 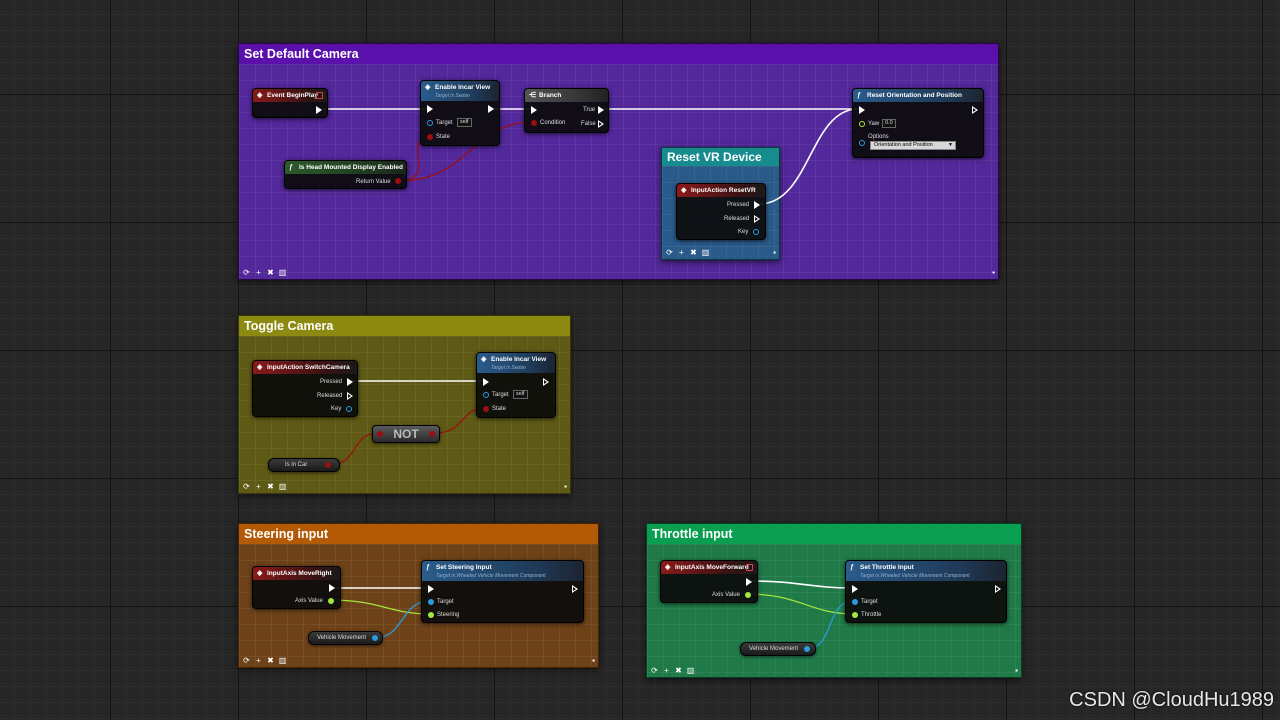 I want to click on options-dropdown: Orientation and Position ▼, so click(x=913, y=145).